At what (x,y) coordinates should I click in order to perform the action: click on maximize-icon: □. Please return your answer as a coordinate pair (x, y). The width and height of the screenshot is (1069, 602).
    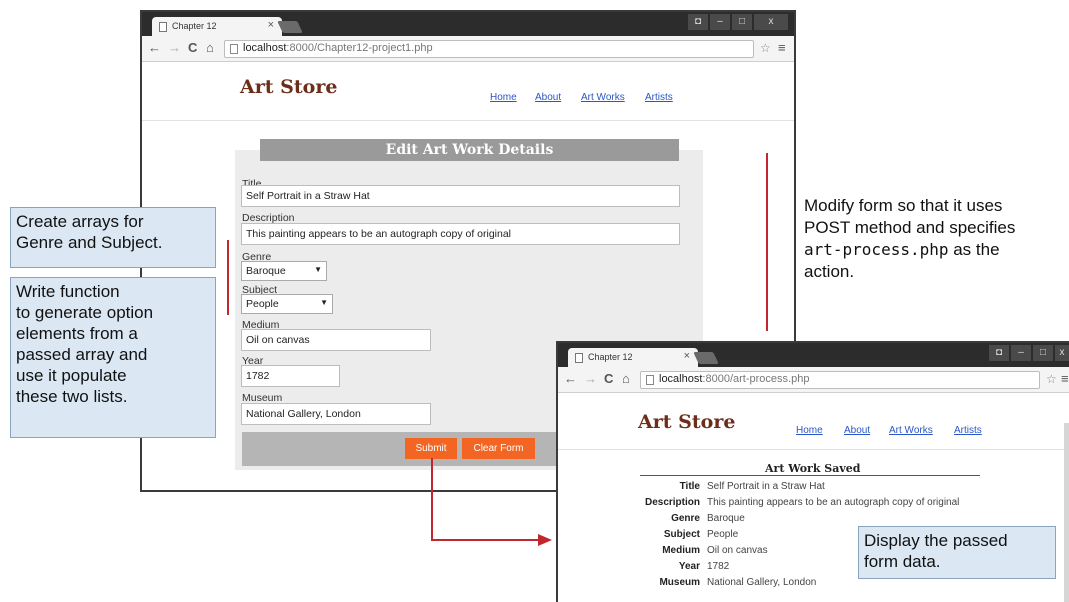
    Looking at the image, I should click on (1043, 353).